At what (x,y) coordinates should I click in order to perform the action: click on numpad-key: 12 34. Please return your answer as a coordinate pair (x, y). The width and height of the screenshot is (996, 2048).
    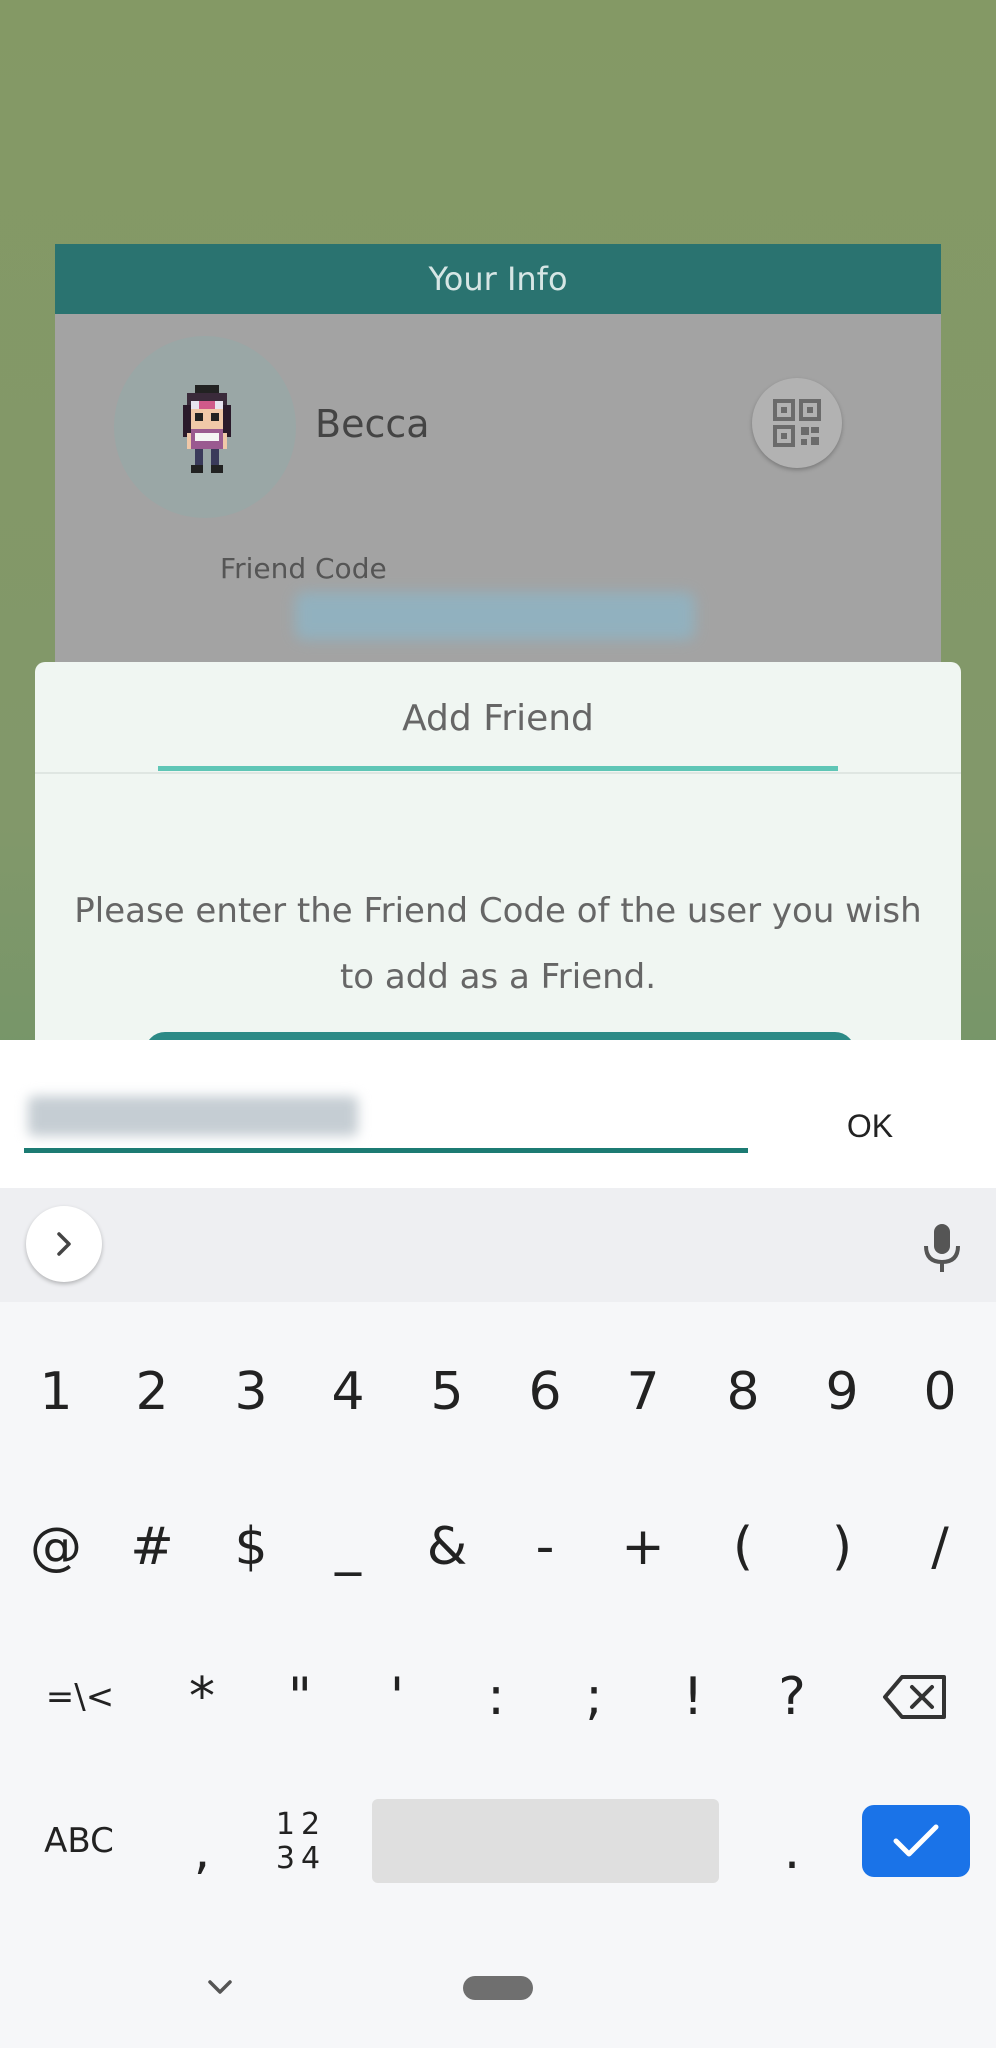
    Looking at the image, I should click on (301, 1843).